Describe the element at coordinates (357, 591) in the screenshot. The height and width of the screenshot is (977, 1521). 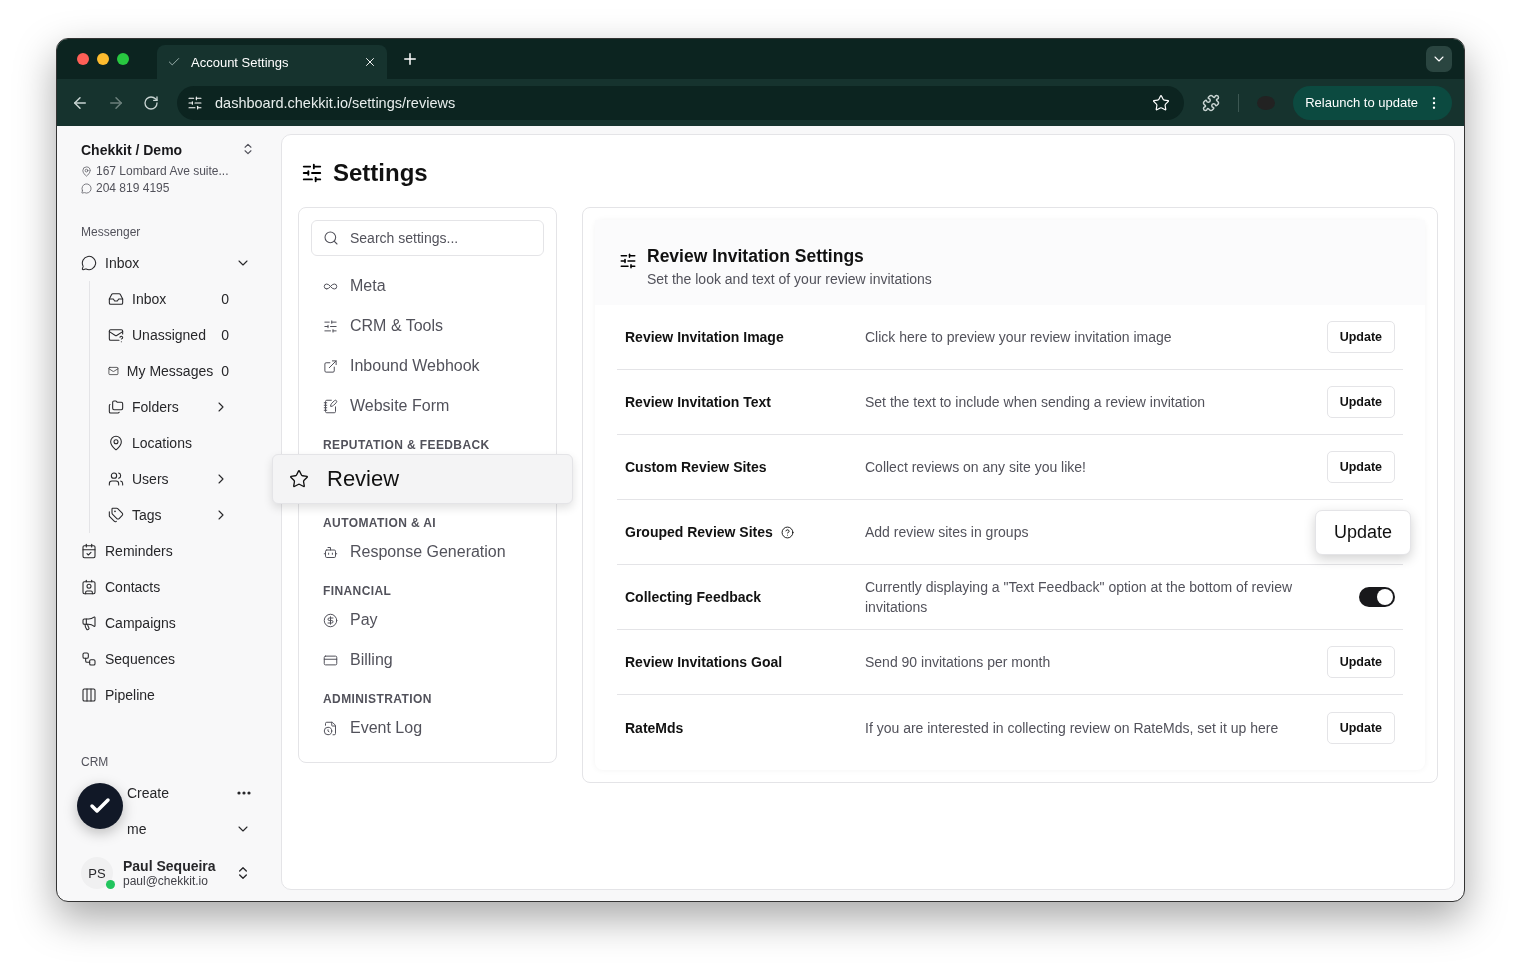
I see `nav-section-heading: FINANCIAL` at that location.